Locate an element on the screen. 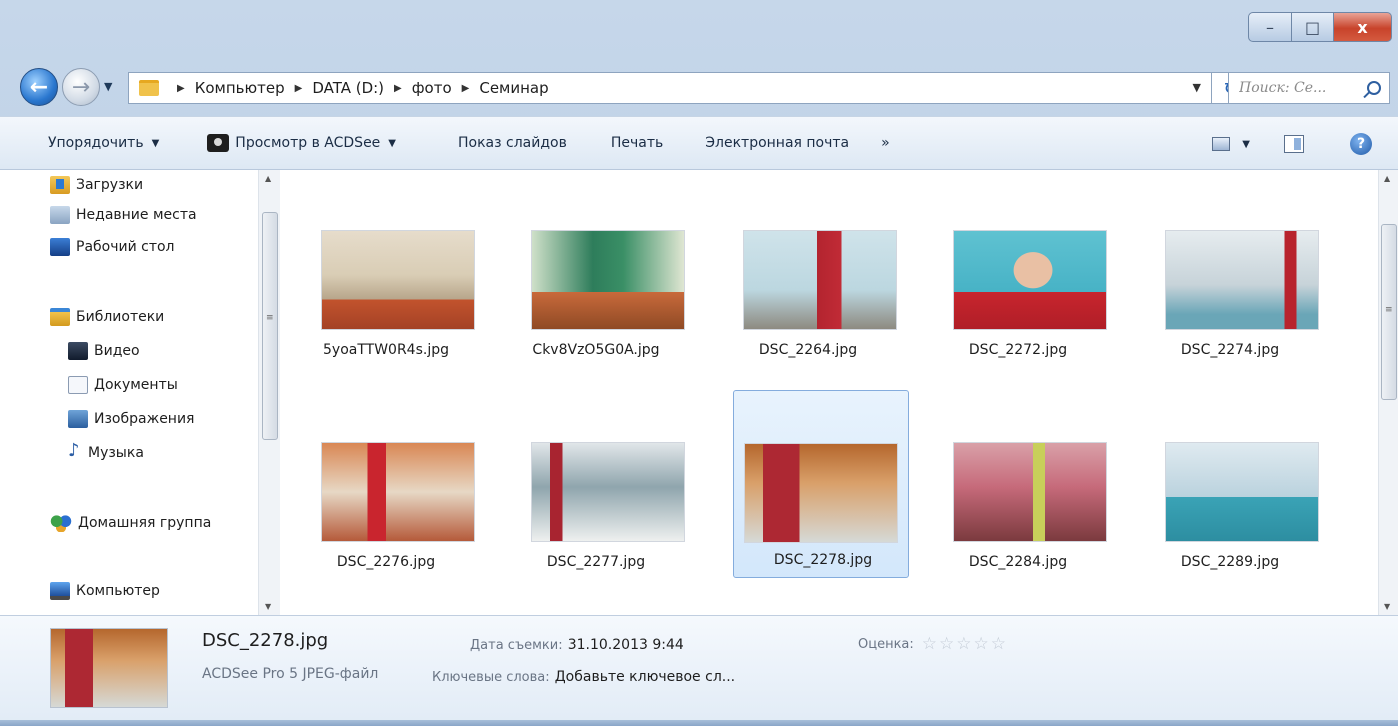 Image resolution: width=1398 pixels, height=726 pixels. nav-item-video: Видео is located at coordinates (104, 351).